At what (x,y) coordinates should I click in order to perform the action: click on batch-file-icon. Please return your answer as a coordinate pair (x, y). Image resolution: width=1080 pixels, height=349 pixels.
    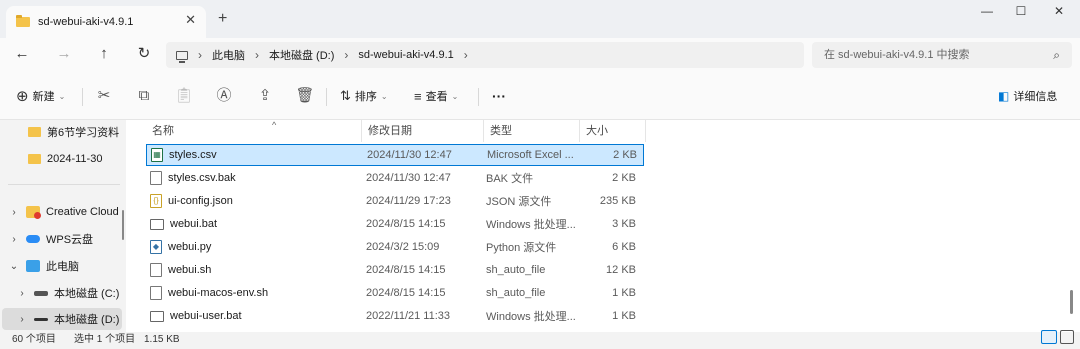
    Looking at the image, I should click on (157, 224).